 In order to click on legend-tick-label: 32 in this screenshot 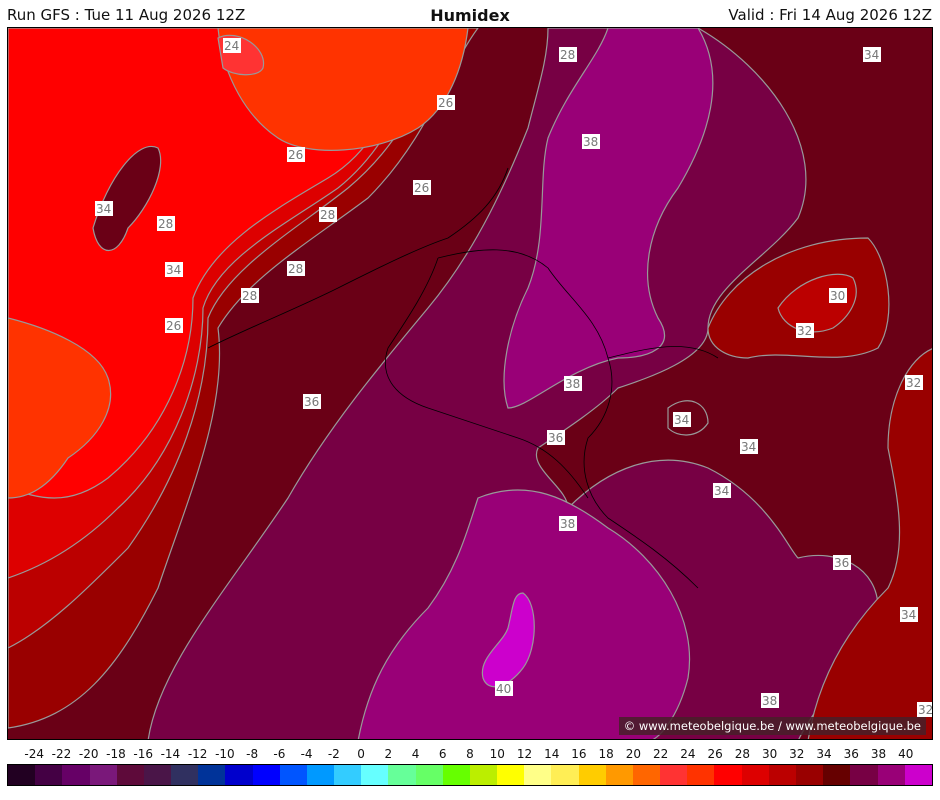, I will do `click(797, 754)`.